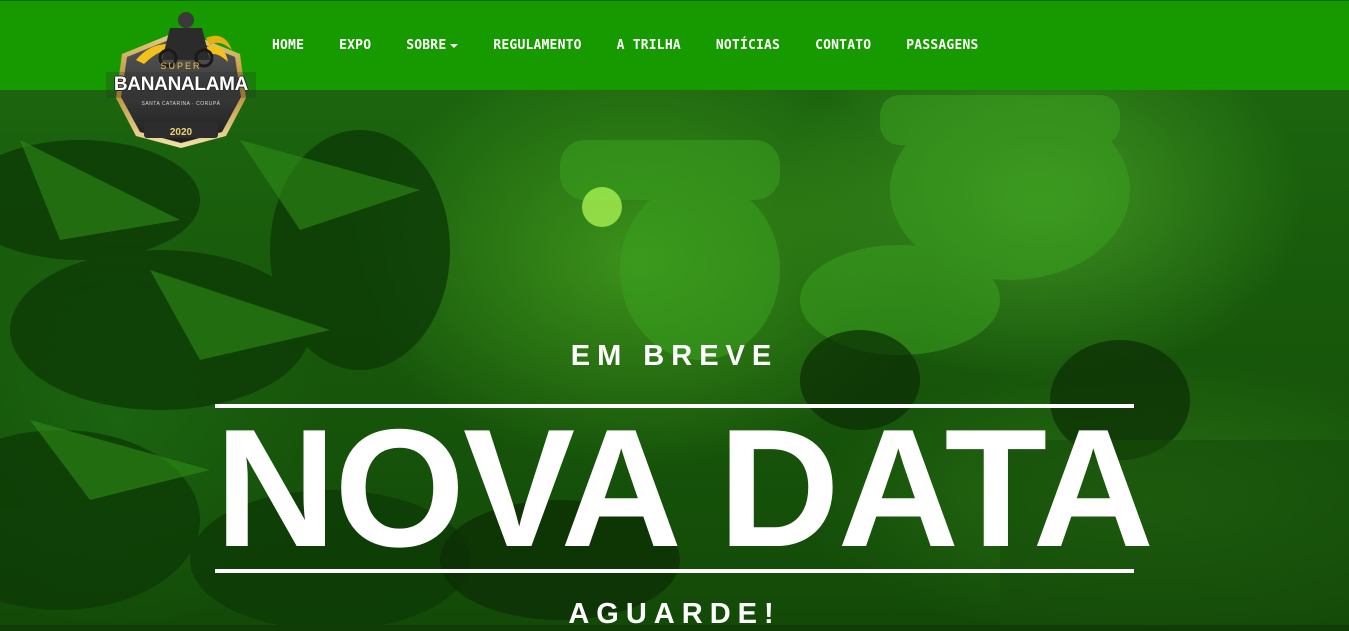  I want to click on nav-a-trilha-label: A TRILHA, so click(648, 45).